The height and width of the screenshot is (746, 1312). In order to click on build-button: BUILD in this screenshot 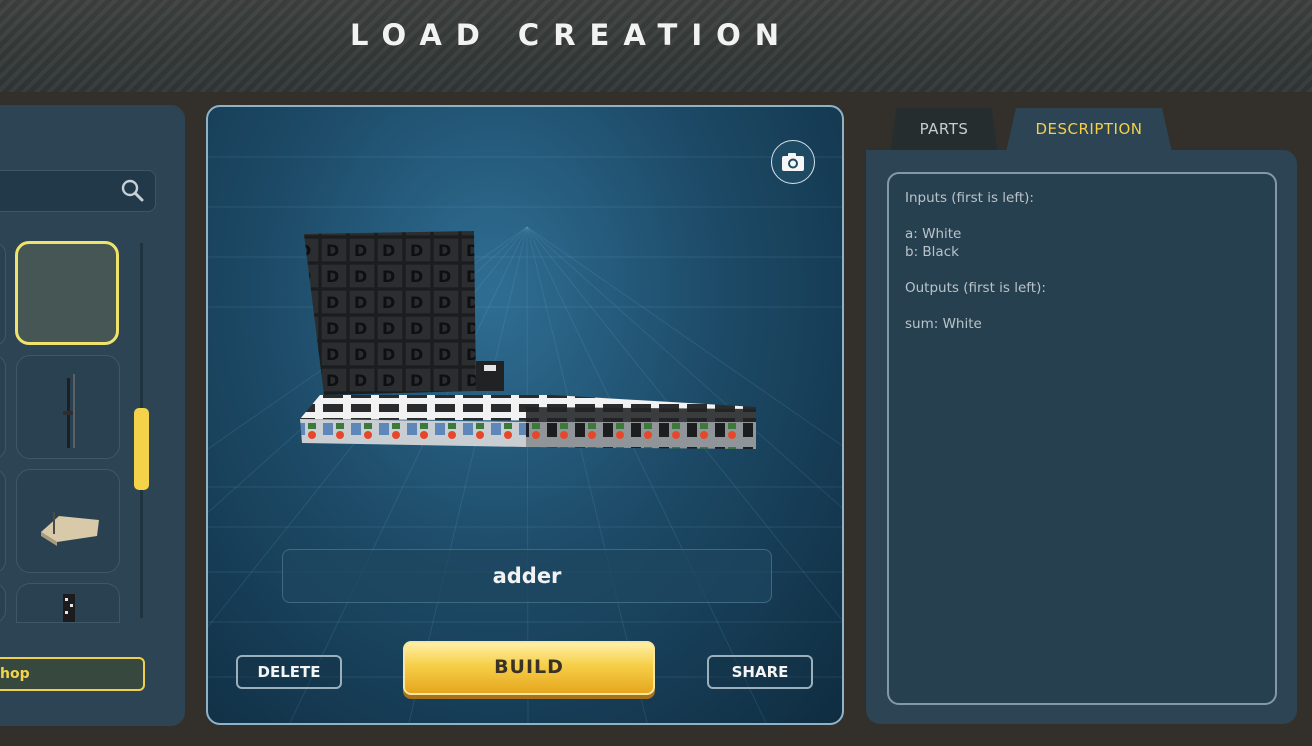, I will do `click(529, 668)`.